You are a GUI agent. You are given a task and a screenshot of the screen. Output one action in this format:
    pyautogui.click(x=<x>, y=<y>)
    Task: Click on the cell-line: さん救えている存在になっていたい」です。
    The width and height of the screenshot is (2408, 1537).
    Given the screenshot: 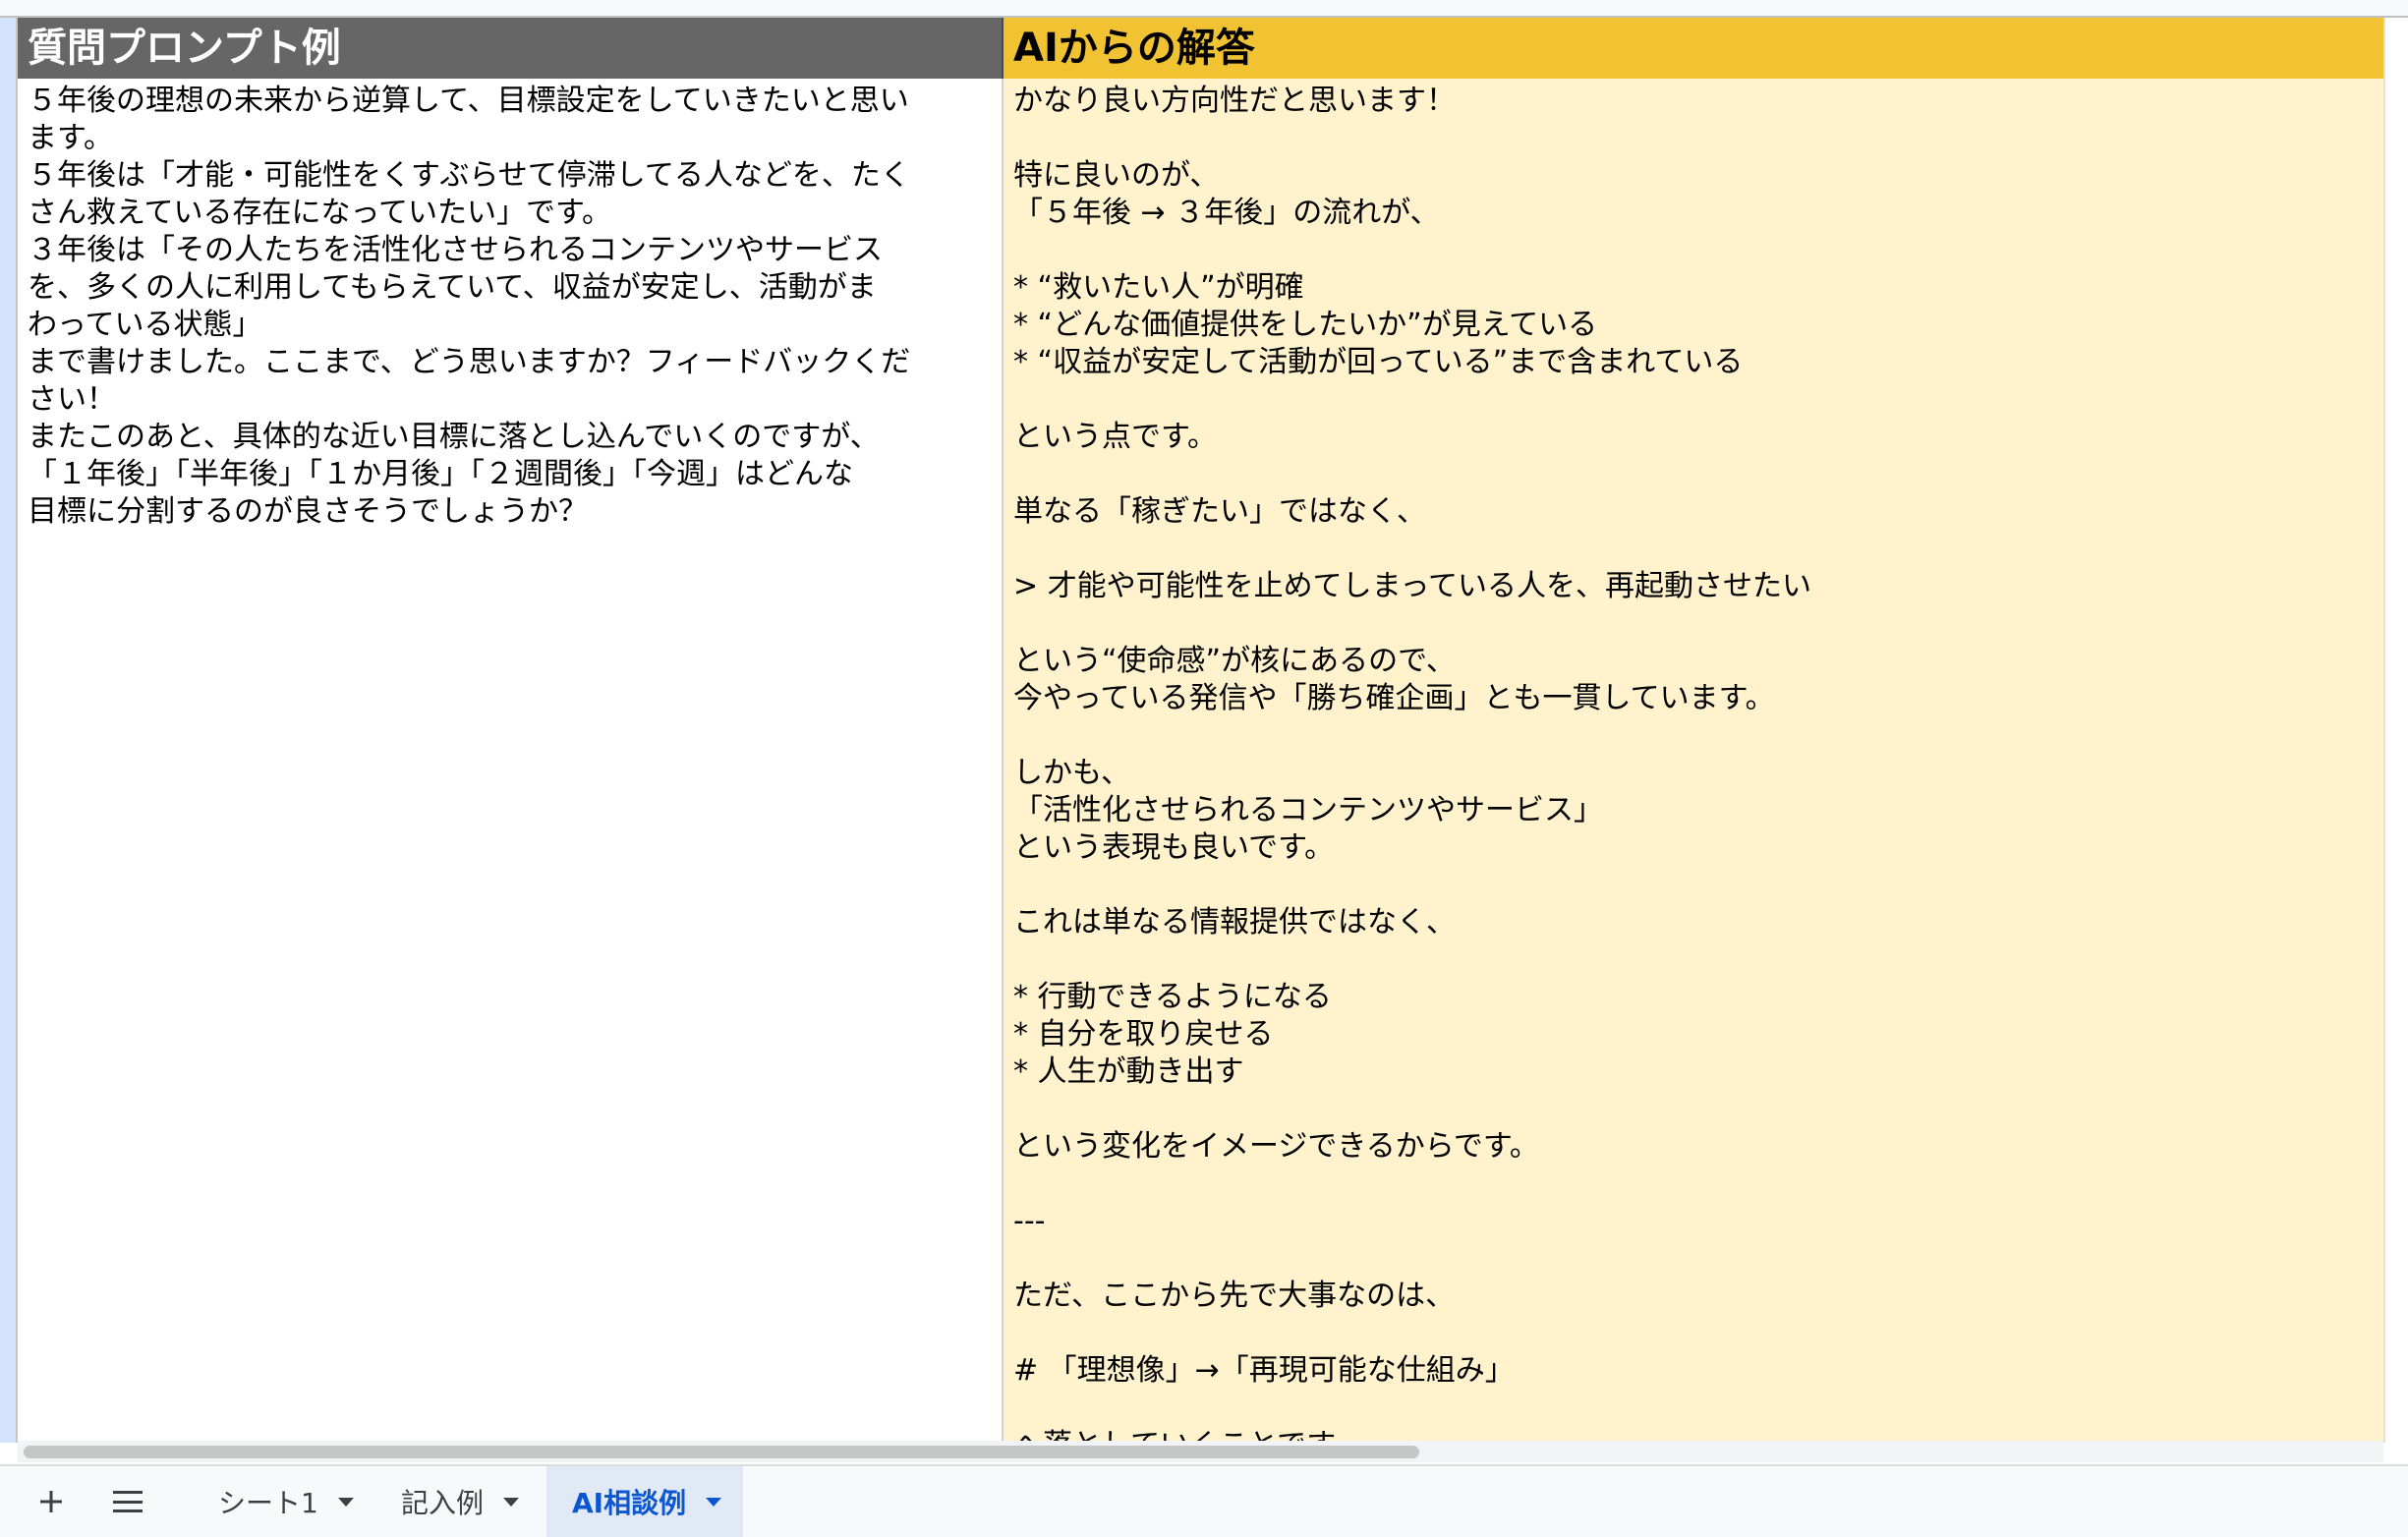 What is the action you would take?
    pyautogui.click(x=319, y=213)
    